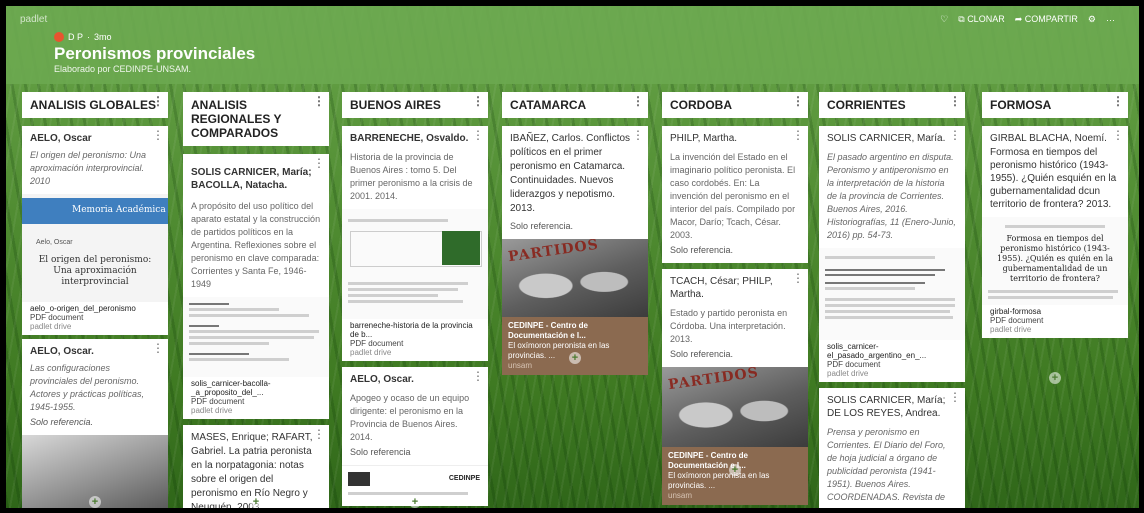  I want to click on column-header: CATAMARCA ⋮, so click(575, 105).